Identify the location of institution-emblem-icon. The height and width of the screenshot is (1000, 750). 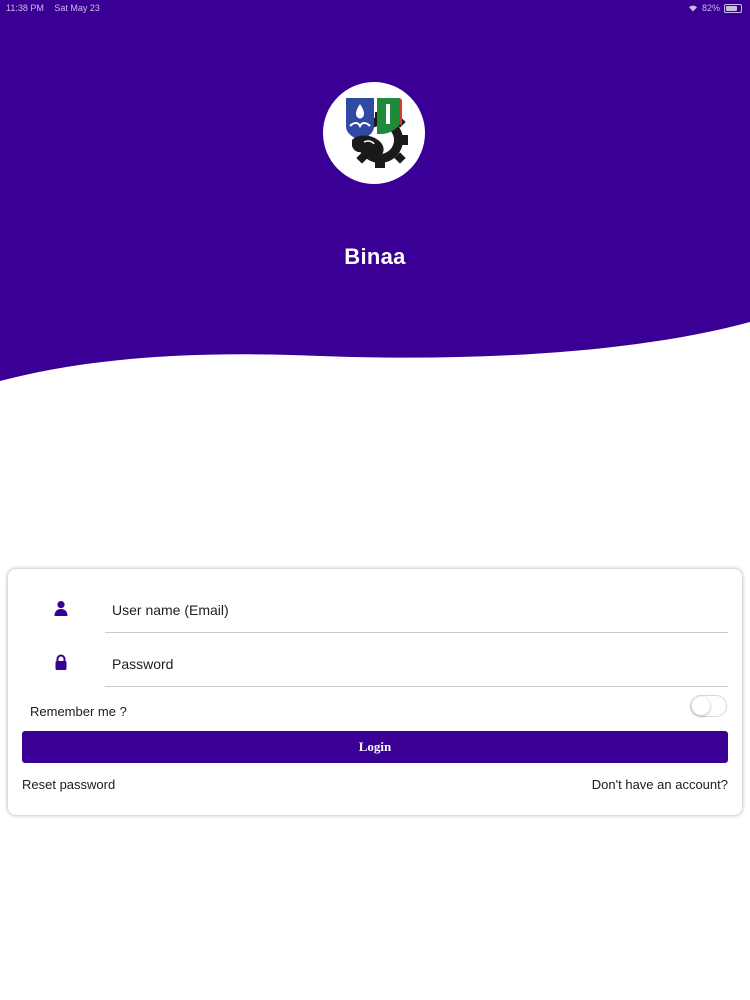
(377, 133).